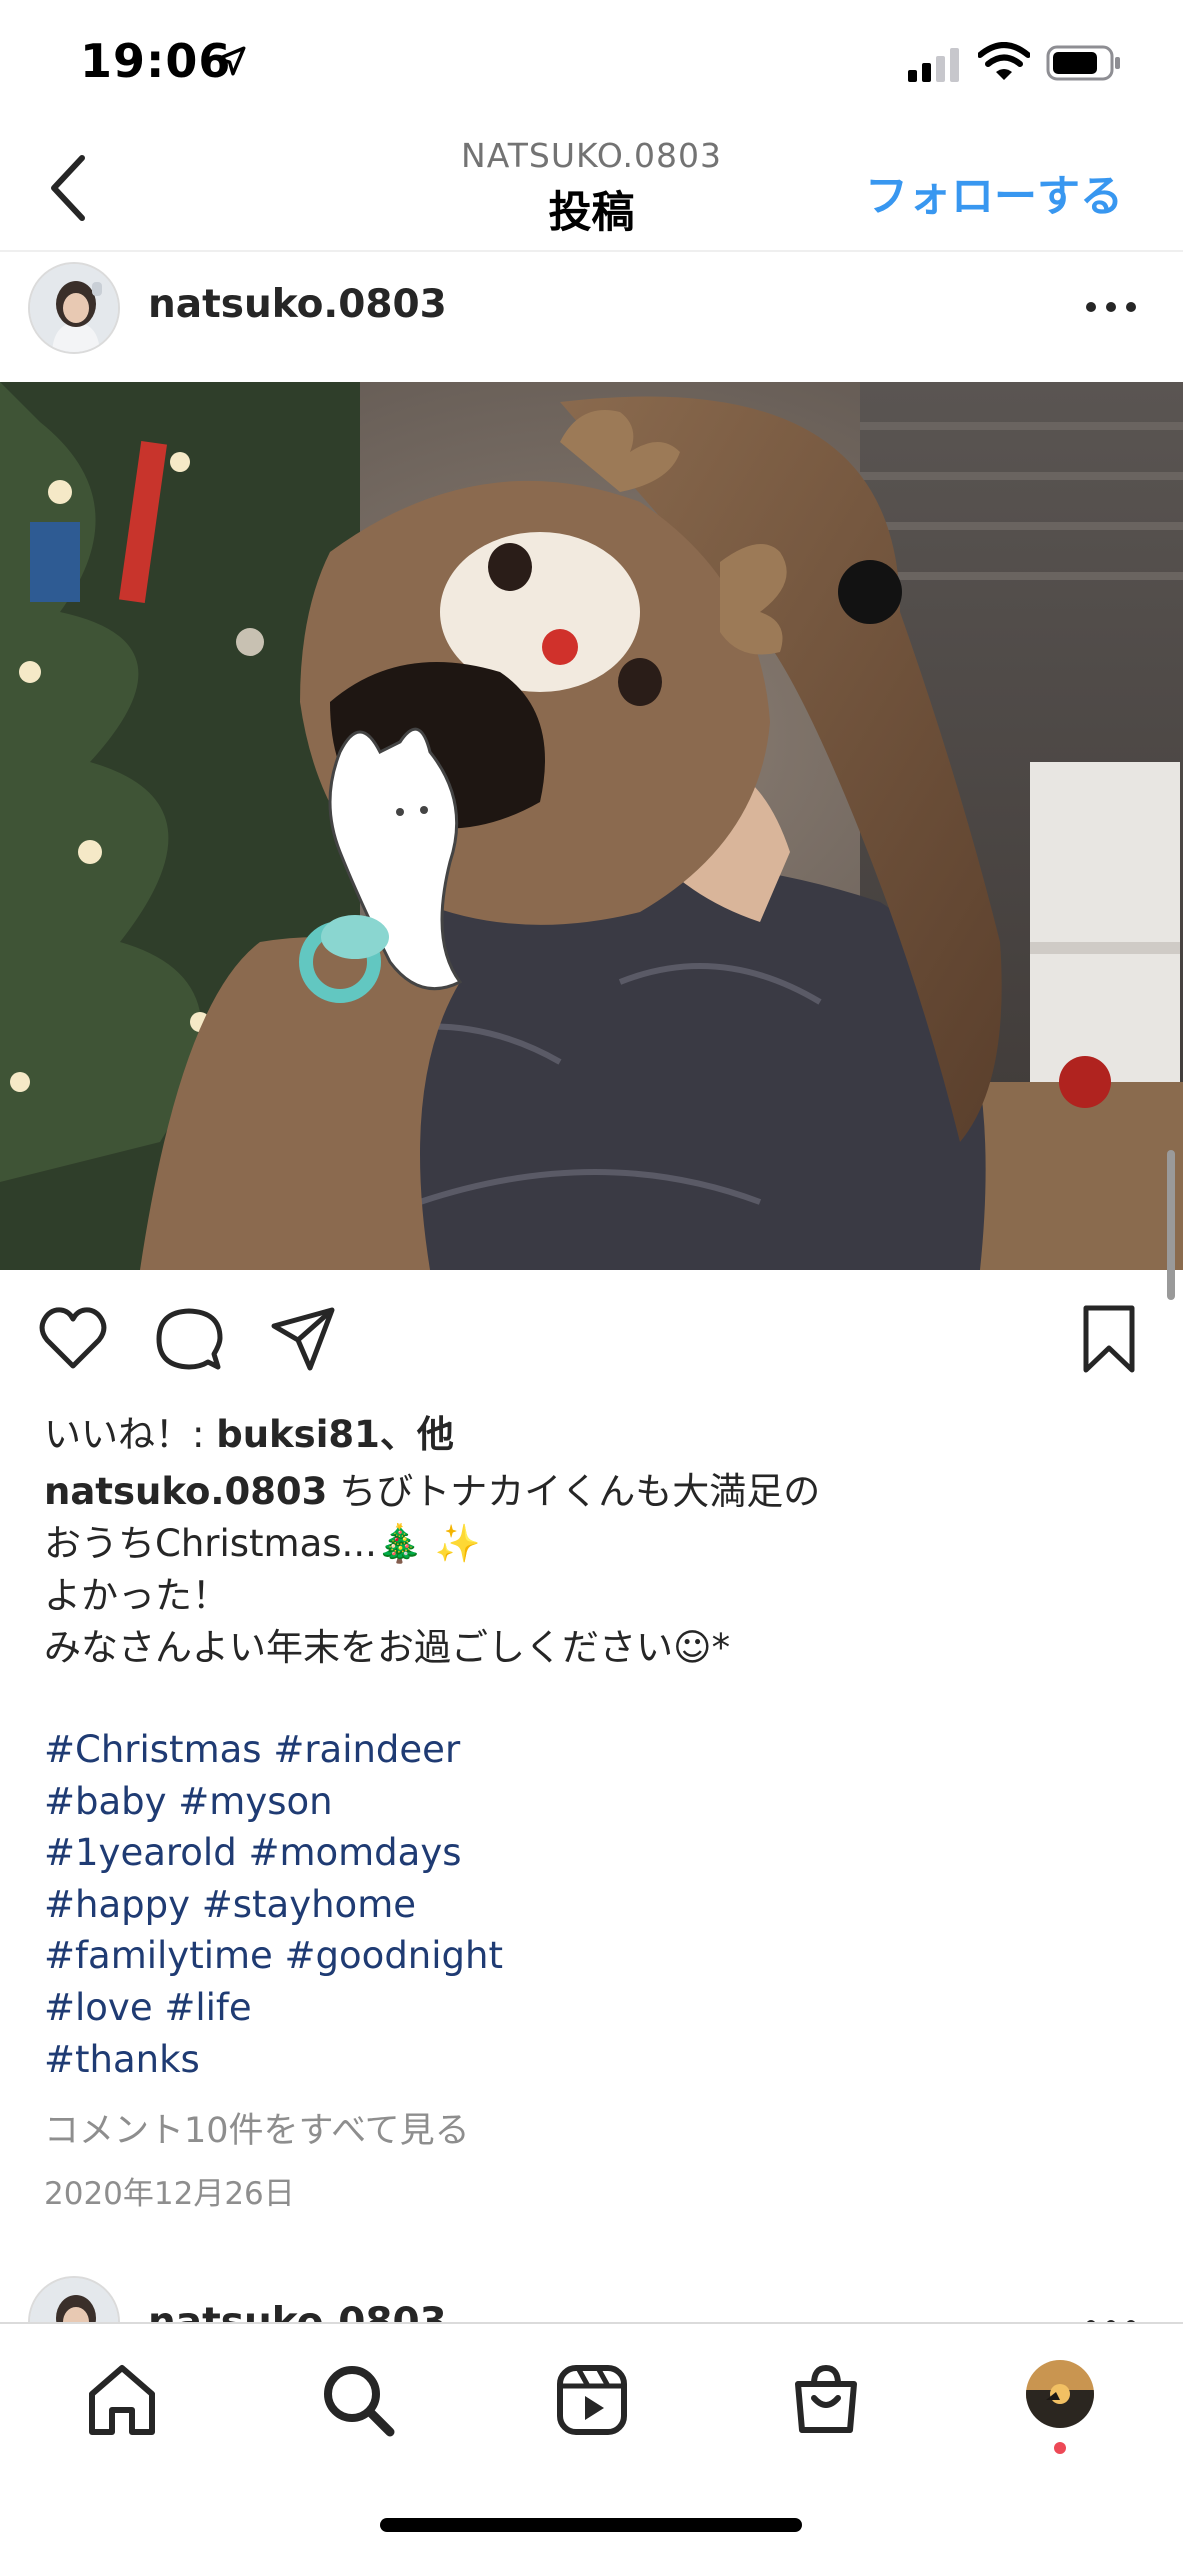 This screenshot has height=2560, width=1183. I want to click on heart-icon, so click(73, 1339).